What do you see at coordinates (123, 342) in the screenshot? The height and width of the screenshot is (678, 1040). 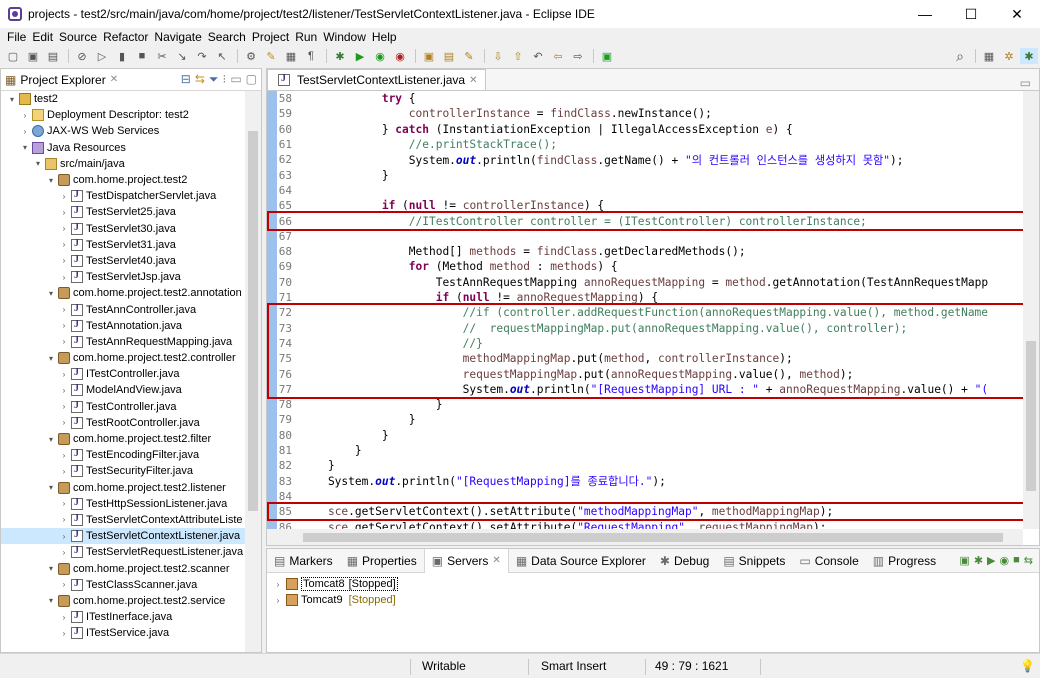 I see `tree-item: › TestAnnRequestMapping.java` at bounding box center [123, 342].